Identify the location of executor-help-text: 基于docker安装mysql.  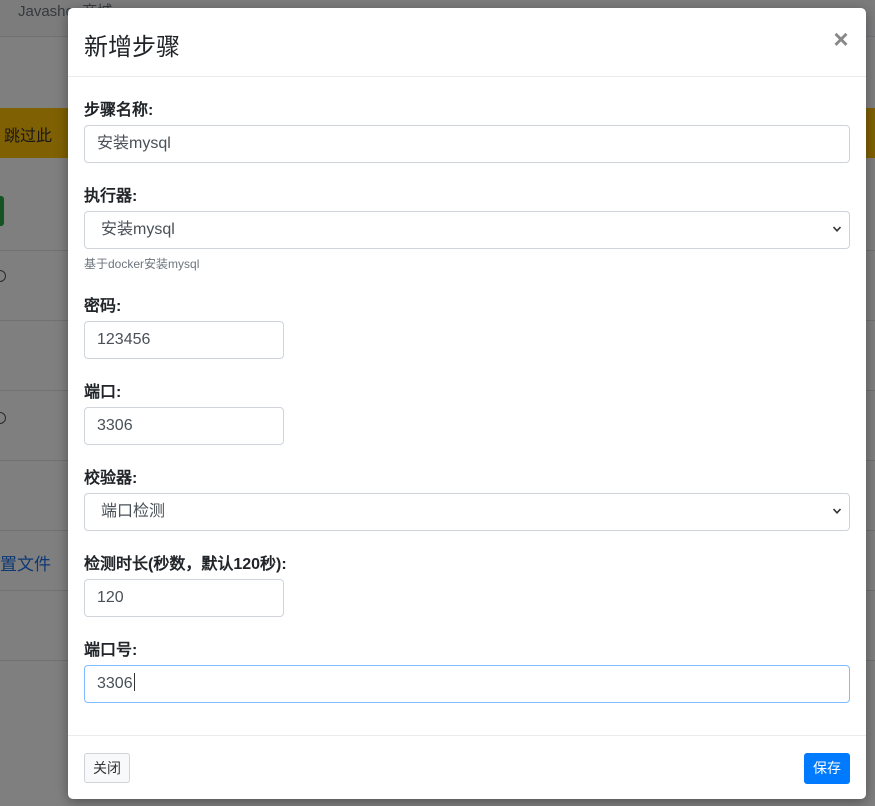
(142, 264).